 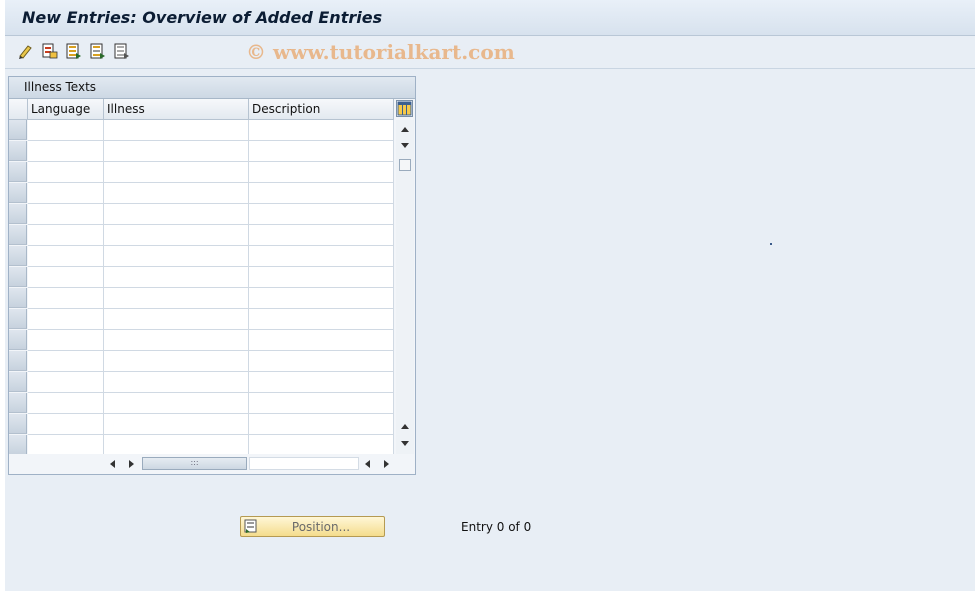 I want to click on horizontal-scroll-track, so click(x=304, y=463).